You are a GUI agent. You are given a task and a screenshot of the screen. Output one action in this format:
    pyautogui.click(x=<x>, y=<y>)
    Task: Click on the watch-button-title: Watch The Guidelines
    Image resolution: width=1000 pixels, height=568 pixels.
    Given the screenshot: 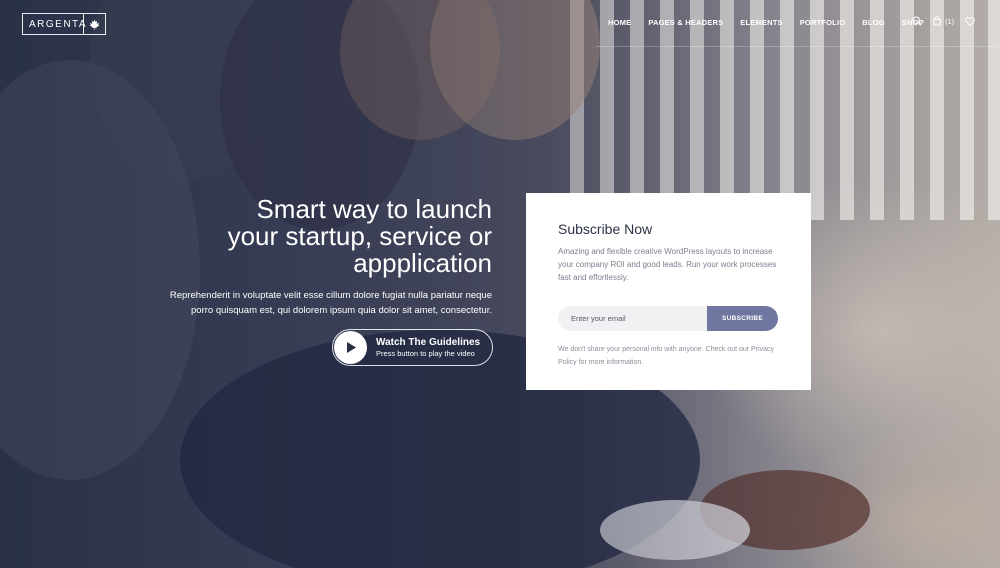 What is the action you would take?
    pyautogui.click(x=428, y=342)
    